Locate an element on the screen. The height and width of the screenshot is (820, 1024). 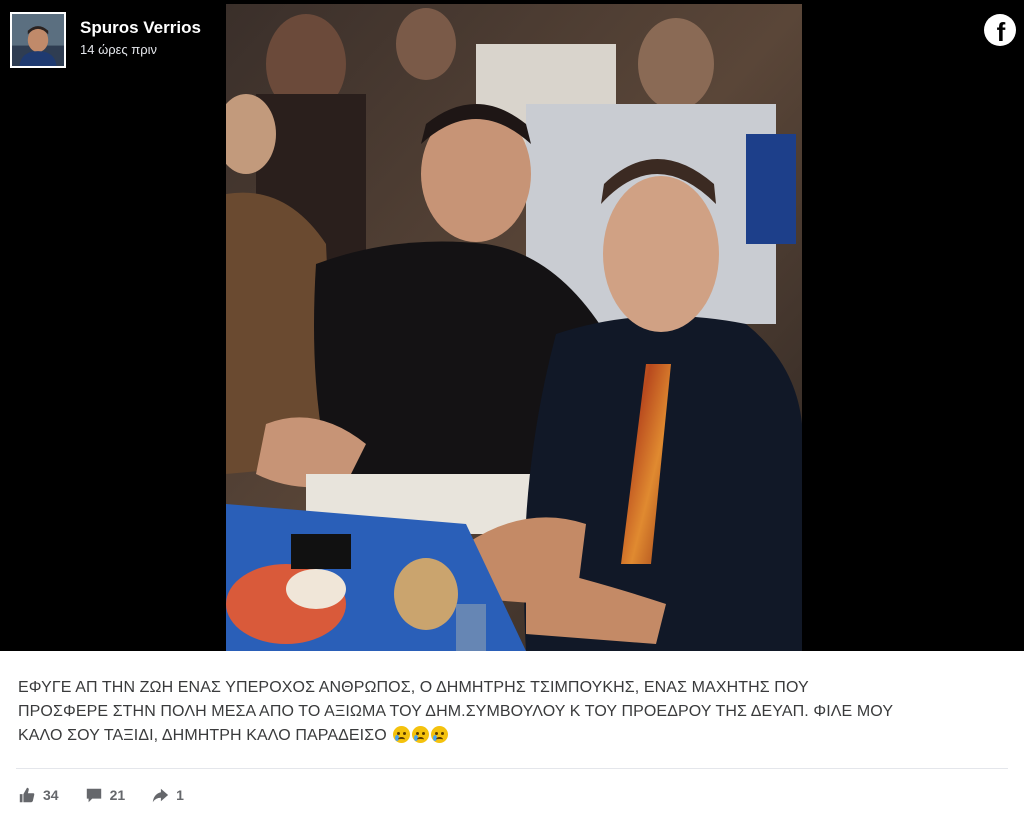
caption-line: ΚΑΛΟ ΣΟΥ ΤΑΞΙΔΙ, ΔΗΜΗΤΡΗ ΚΑΛΟ ΠΑΡΑΔΕΙΣΟ is located at coordinates (202, 735).